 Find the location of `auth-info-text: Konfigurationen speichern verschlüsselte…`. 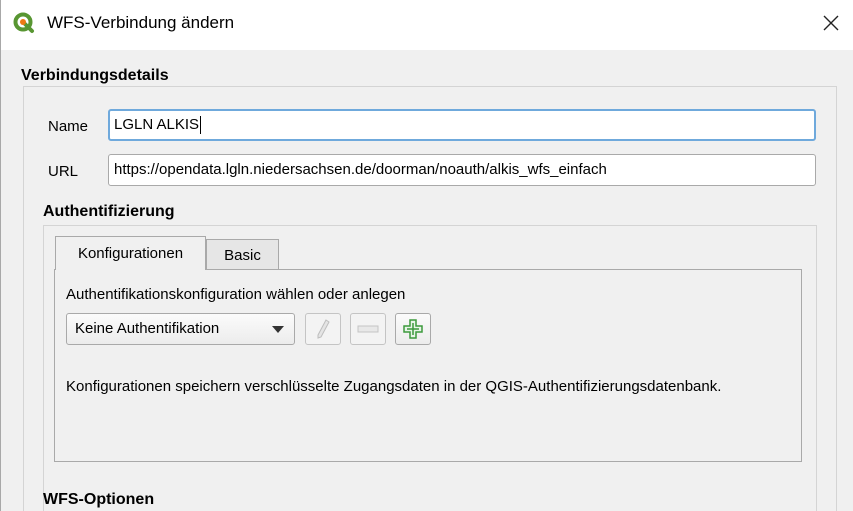

auth-info-text: Konfigurationen speichern verschlüsselte… is located at coordinates (394, 386).